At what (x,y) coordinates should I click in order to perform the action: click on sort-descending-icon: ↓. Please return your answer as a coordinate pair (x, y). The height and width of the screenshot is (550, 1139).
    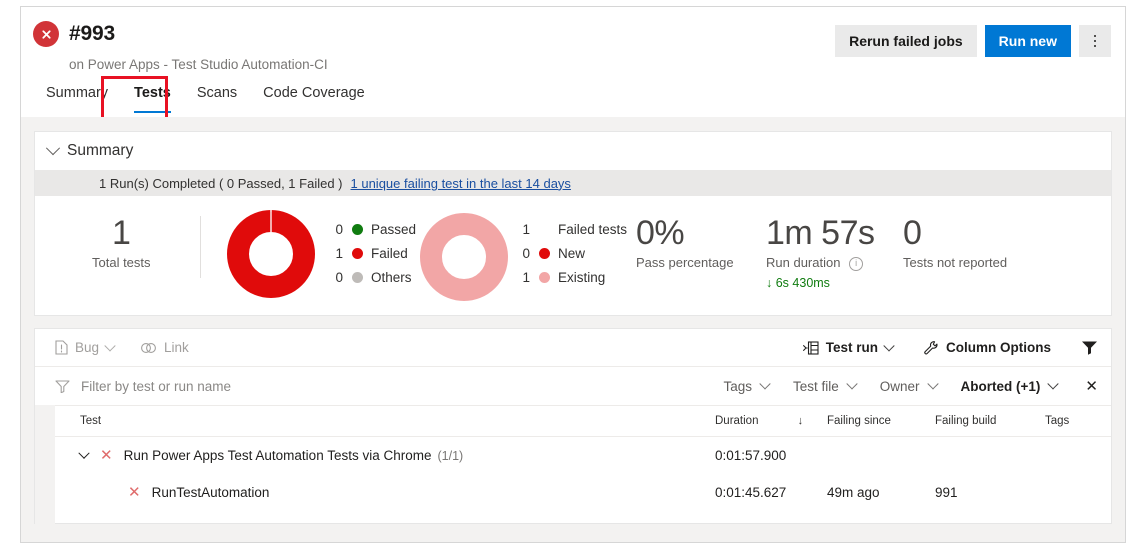
    Looking at the image, I should click on (800, 421).